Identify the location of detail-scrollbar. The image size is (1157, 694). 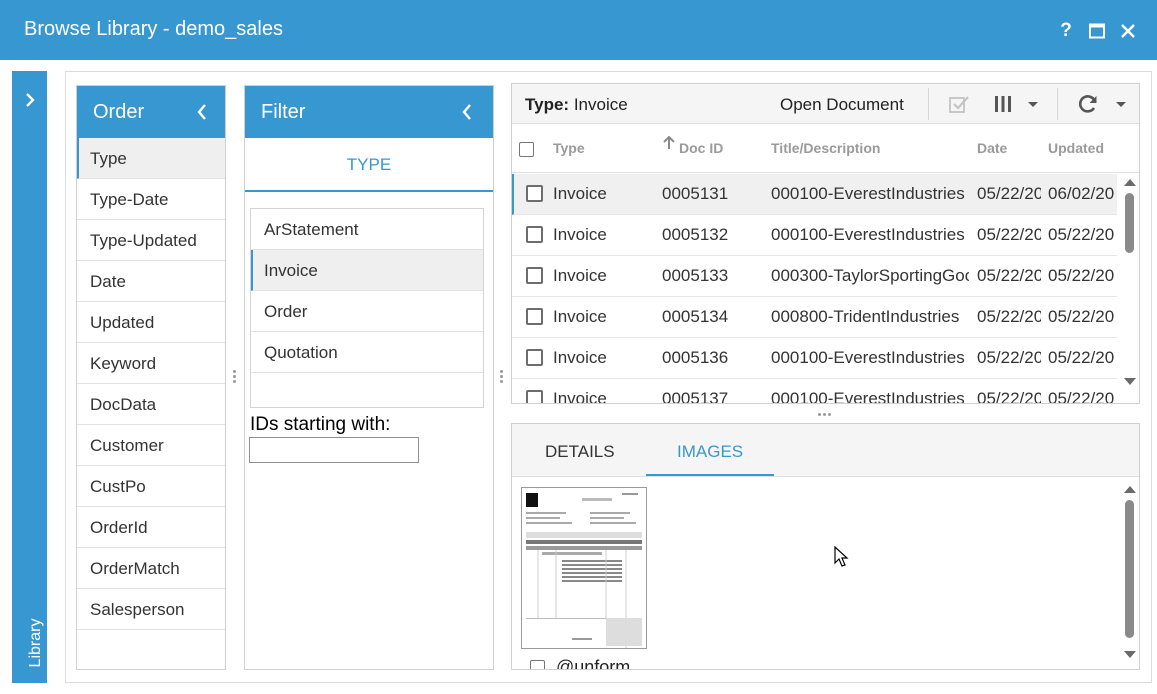
(1130, 575).